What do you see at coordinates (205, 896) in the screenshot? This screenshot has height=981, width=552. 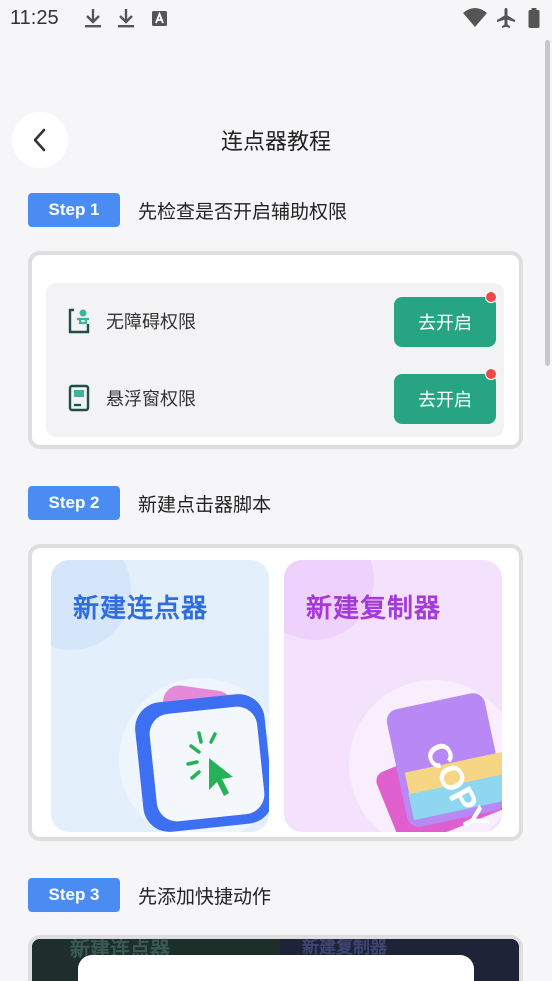 I see `step-text: 先添加快捷动作` at bounding box center [205, 896].